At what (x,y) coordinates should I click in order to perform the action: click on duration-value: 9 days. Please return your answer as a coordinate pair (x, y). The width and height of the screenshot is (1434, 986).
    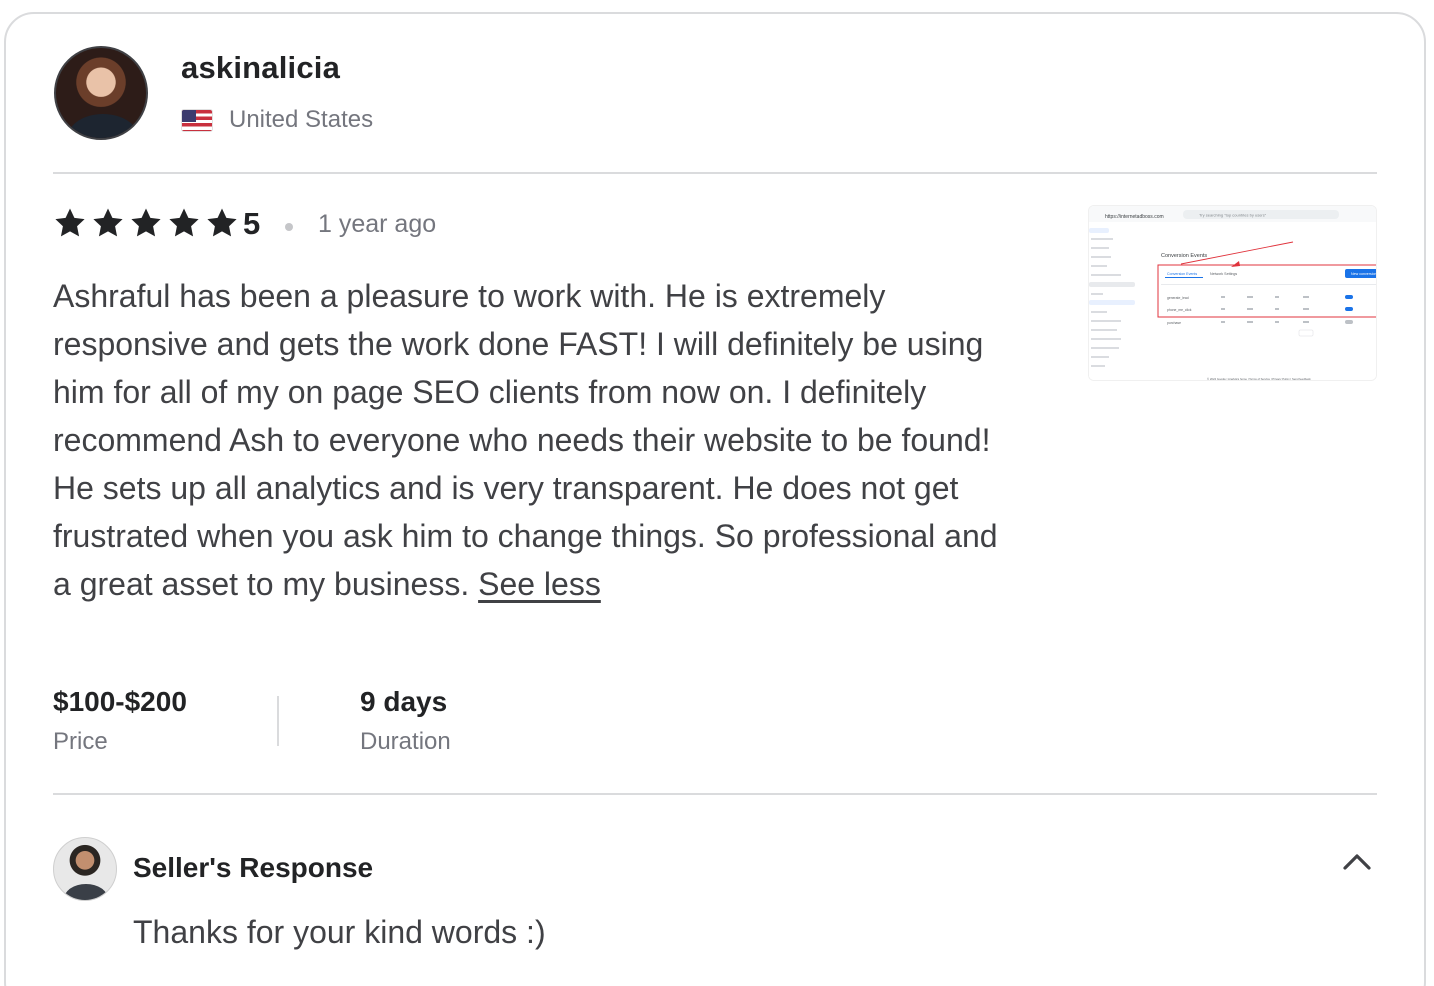
    Looking at the image, I should click on (404, 701).